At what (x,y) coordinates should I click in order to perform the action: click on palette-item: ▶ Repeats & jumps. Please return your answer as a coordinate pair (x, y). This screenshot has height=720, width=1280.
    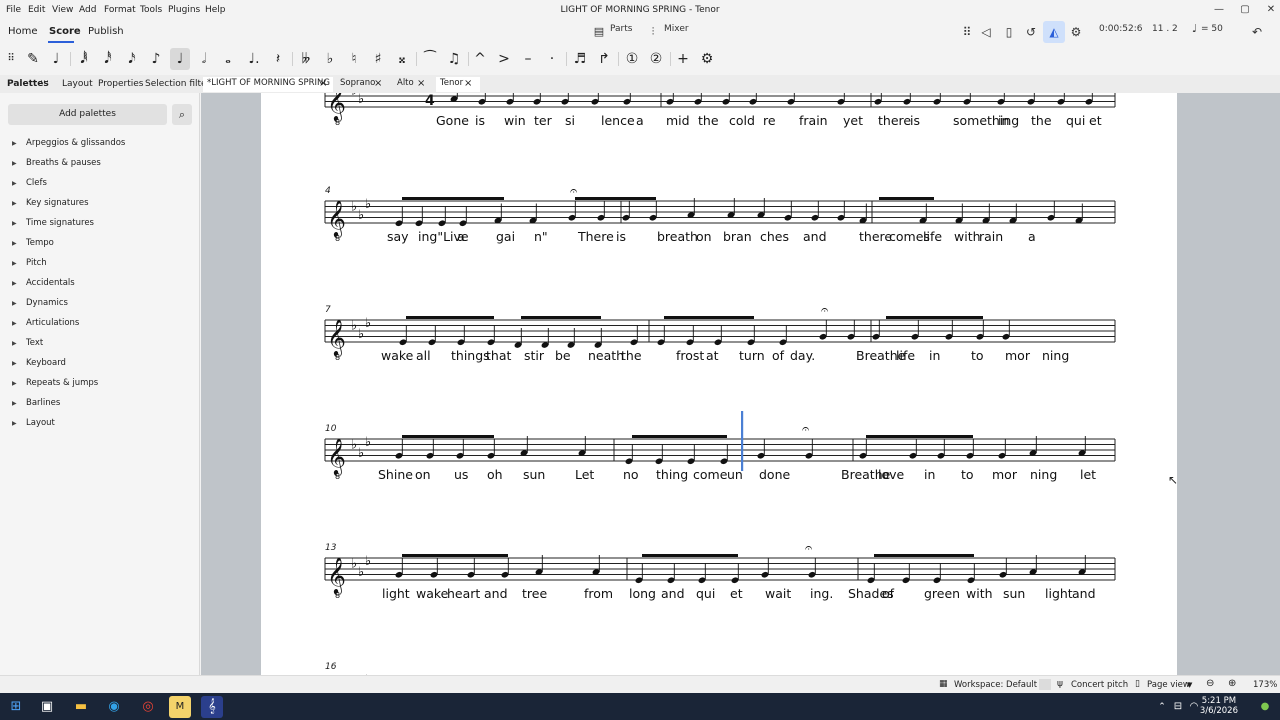
    Looking at the image, I should click on (55, 383).